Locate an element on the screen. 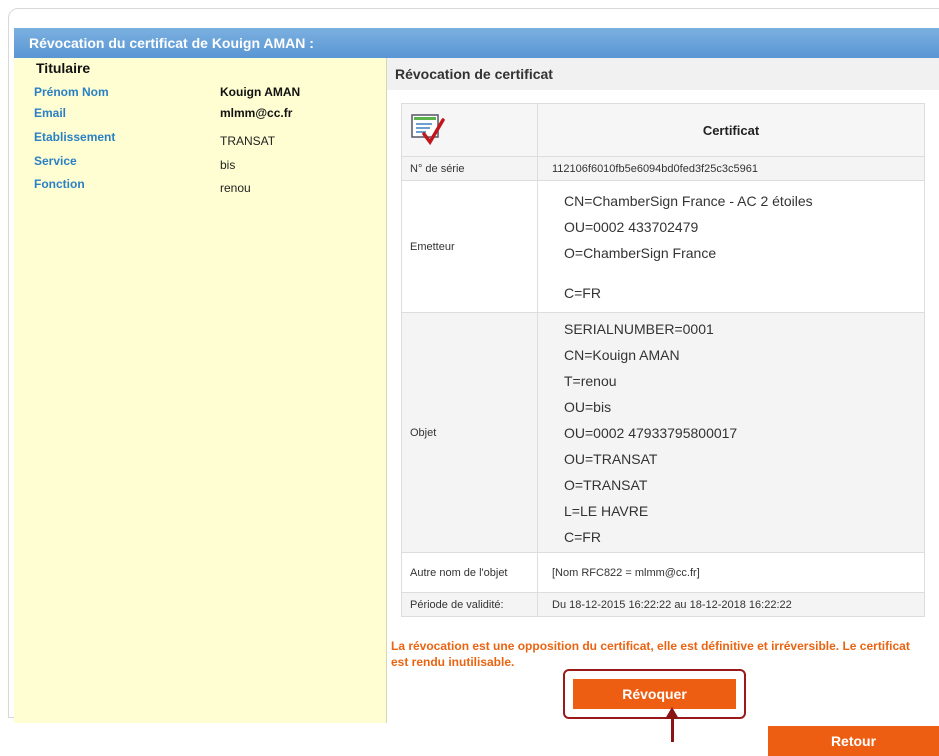 The image size is (939, 756). autre-nom-label: Autre nom de l'objet is located at coordinates (469, 572).